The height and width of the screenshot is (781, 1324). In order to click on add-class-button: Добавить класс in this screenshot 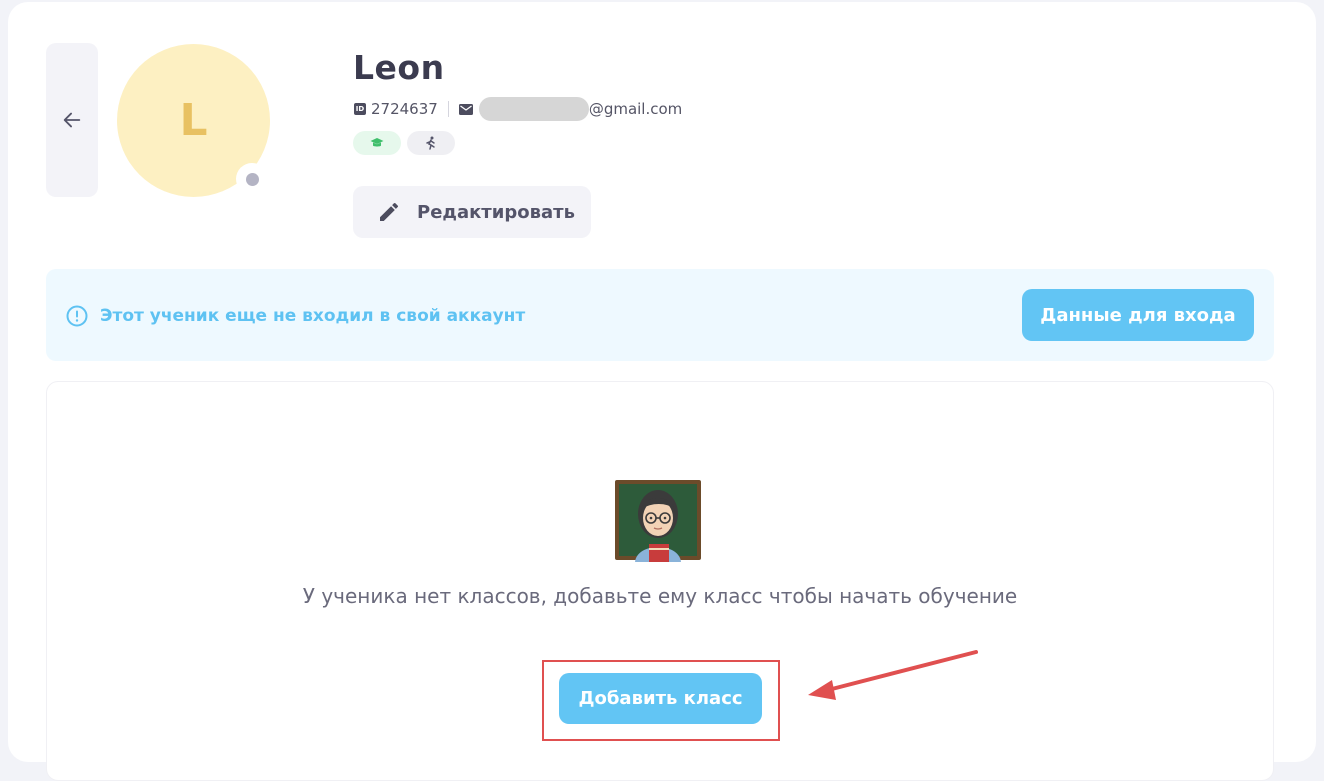, I will do `click(660, 698)`.